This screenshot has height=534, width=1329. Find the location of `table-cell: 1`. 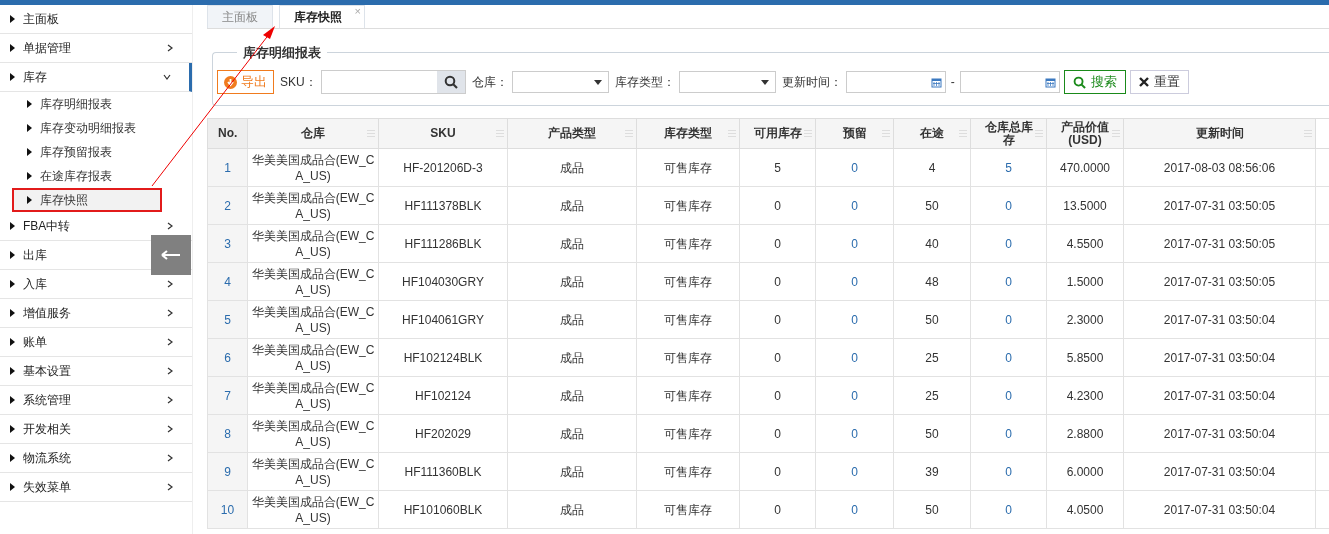

table-cell: 1 is located at coordinates (227, 167).